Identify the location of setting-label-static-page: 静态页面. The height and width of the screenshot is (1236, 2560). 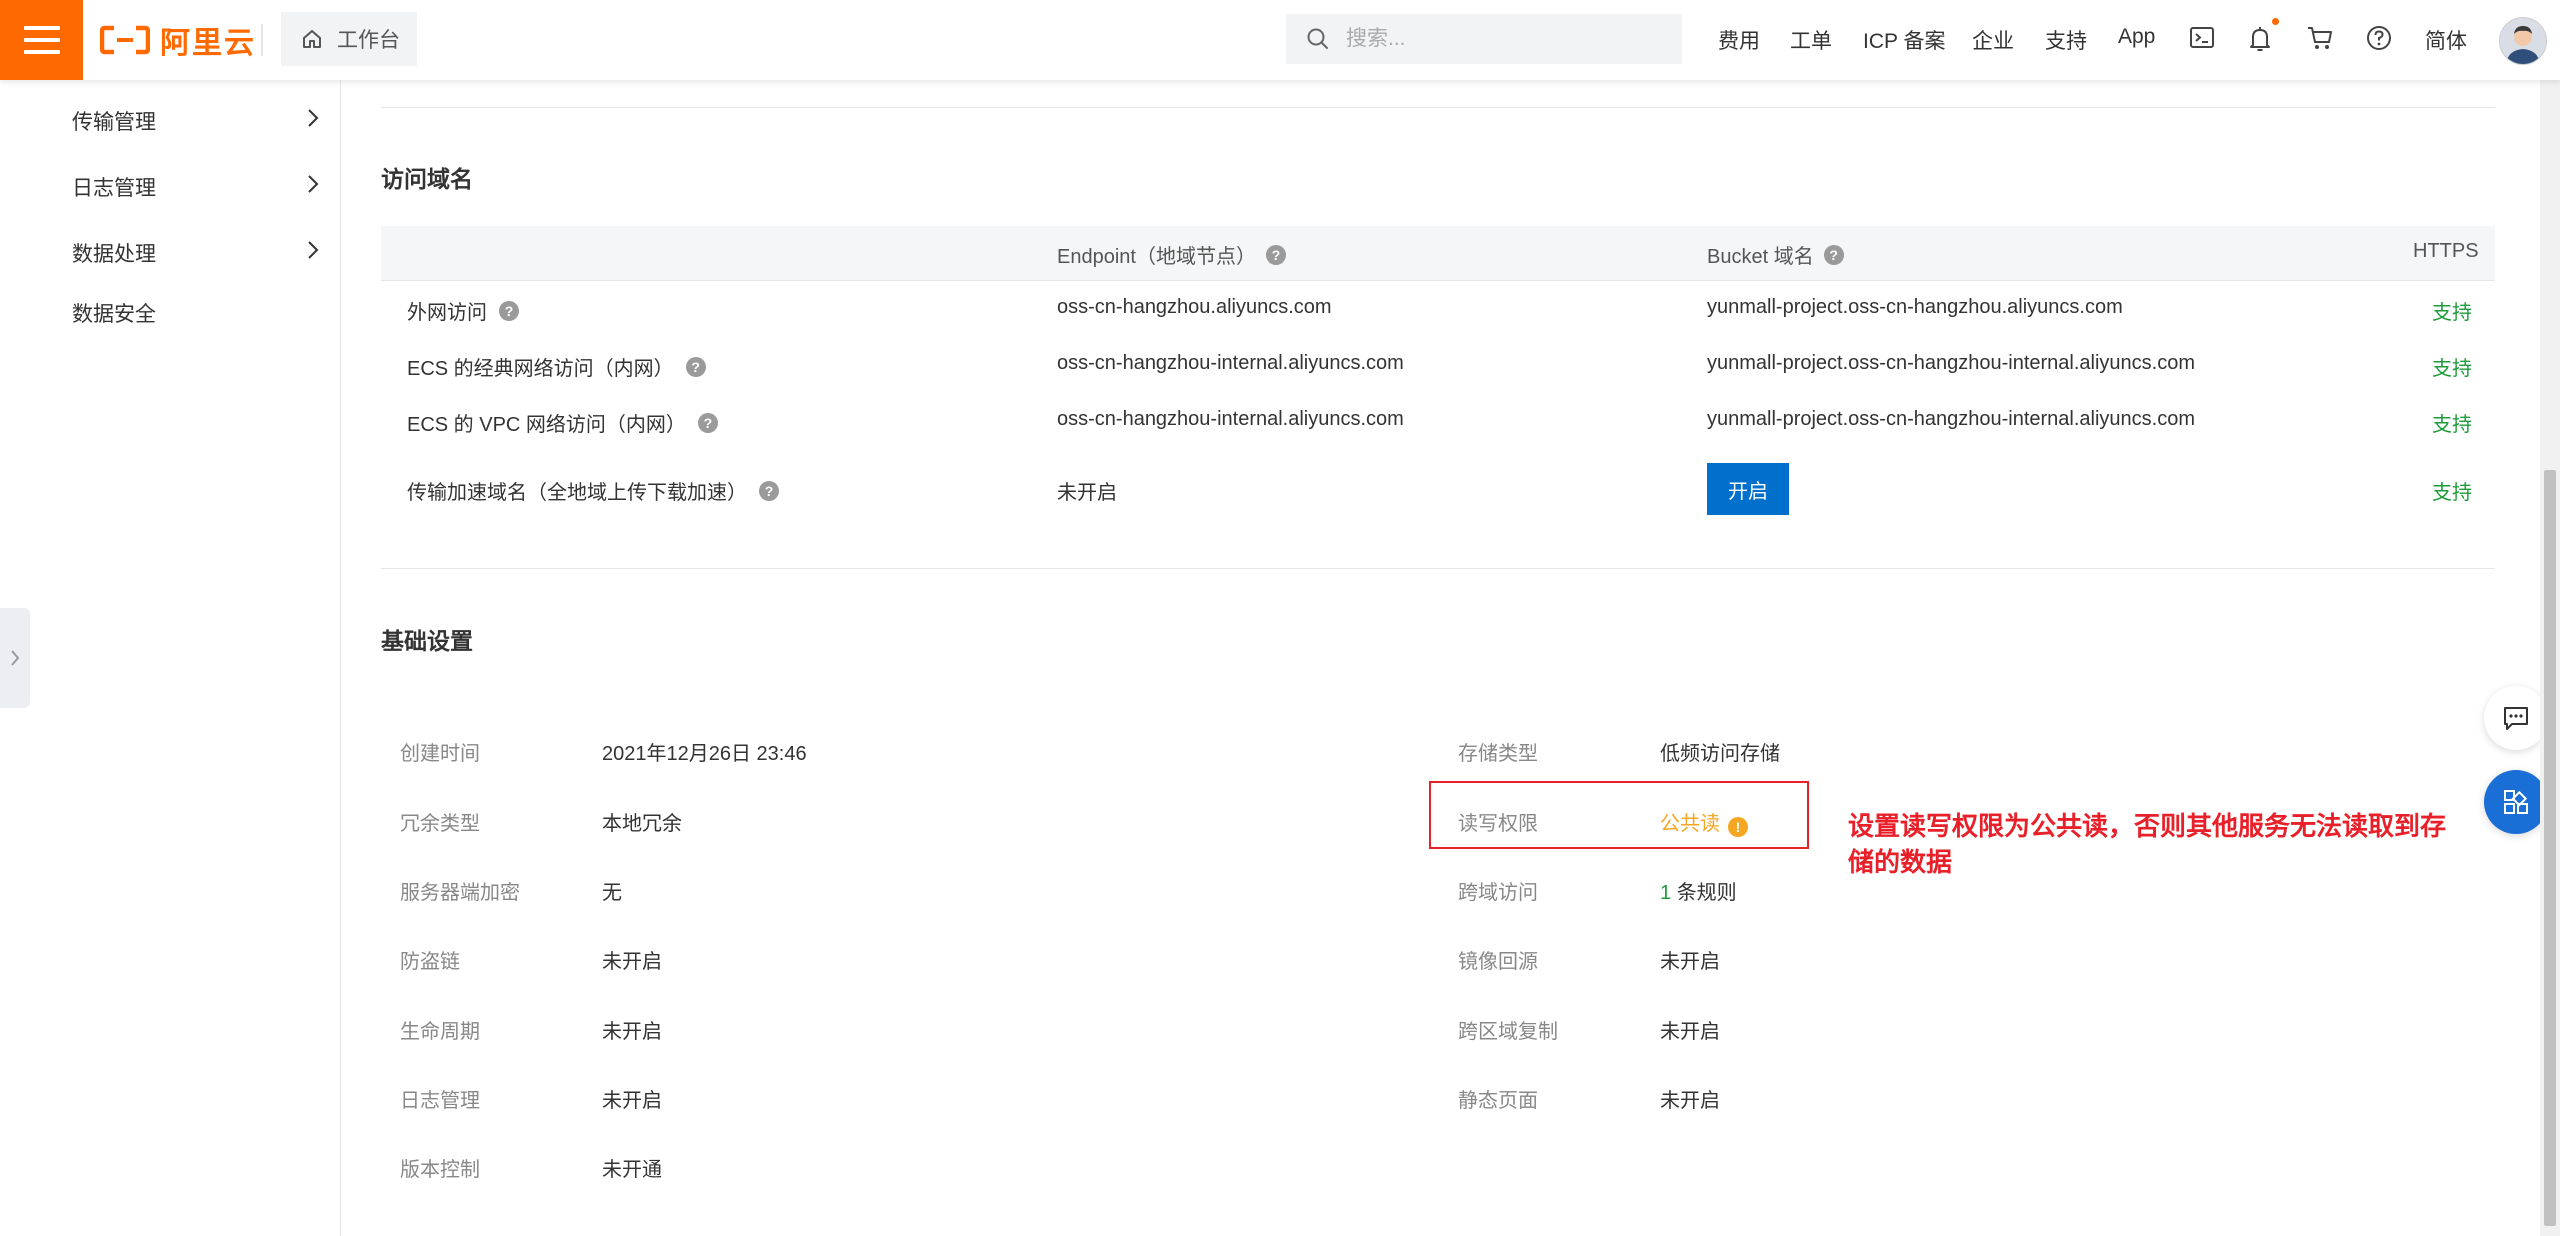
(1498, 1101).